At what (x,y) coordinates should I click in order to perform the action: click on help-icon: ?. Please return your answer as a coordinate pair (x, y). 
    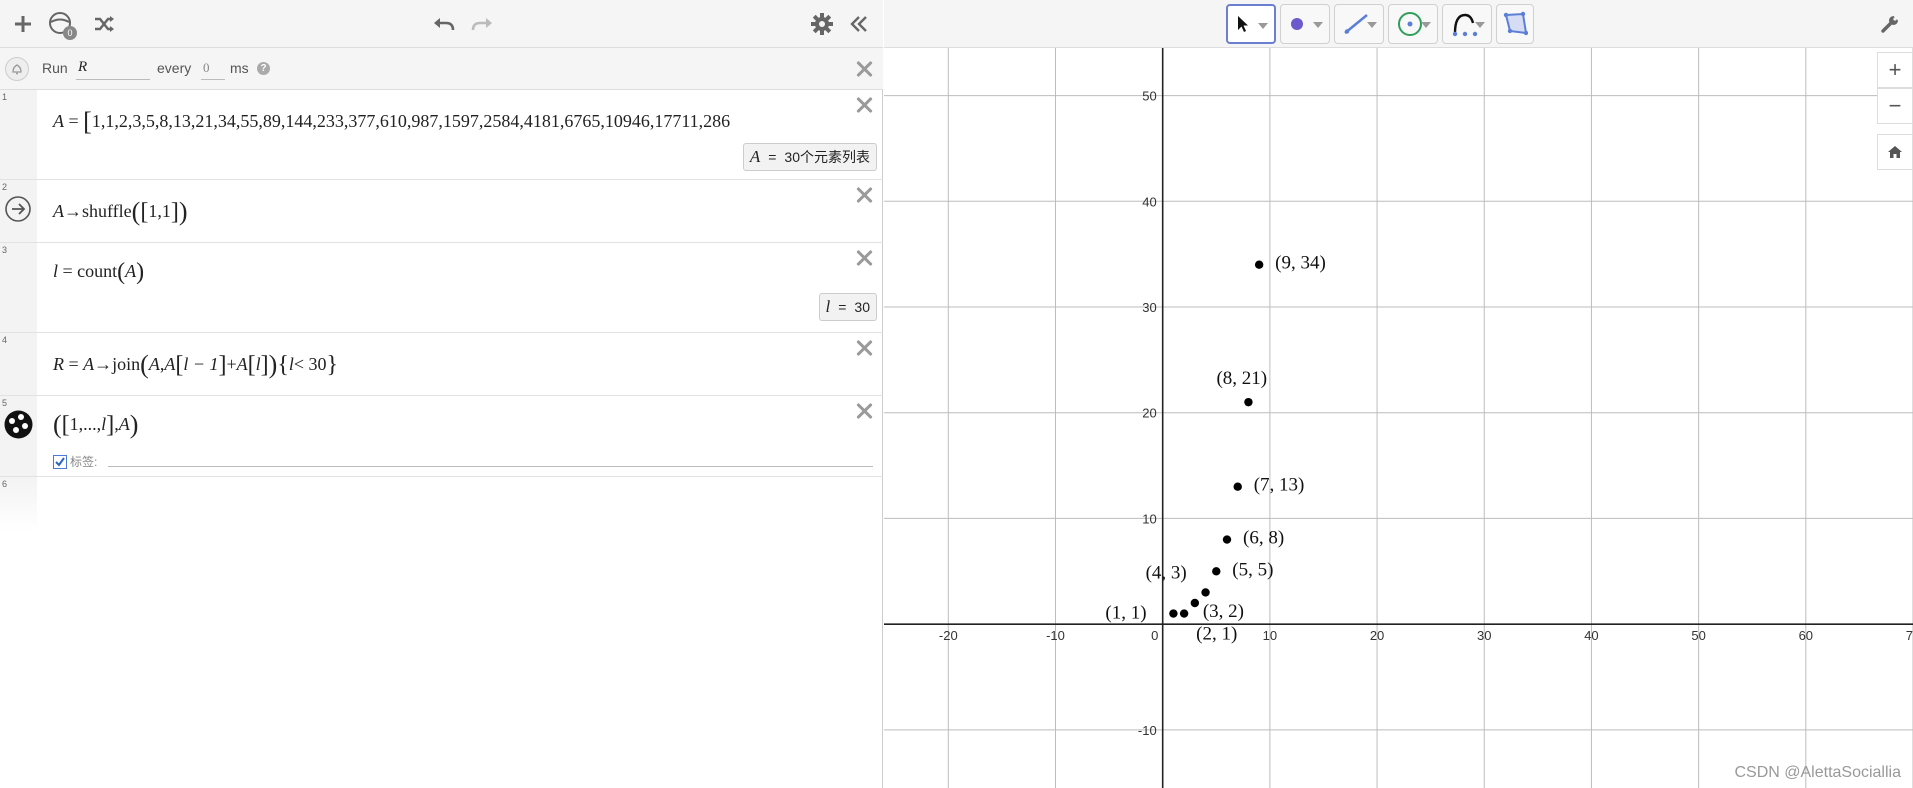
    Looking at the image, I should click on (263, 68).